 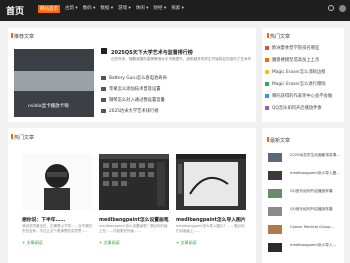 What do you see at coordinates (292, 60) in the screenshot?
I see `sidebar-hot-item: 魔兽楼模型塔高加上上杰` at bounding box center [292, 60].